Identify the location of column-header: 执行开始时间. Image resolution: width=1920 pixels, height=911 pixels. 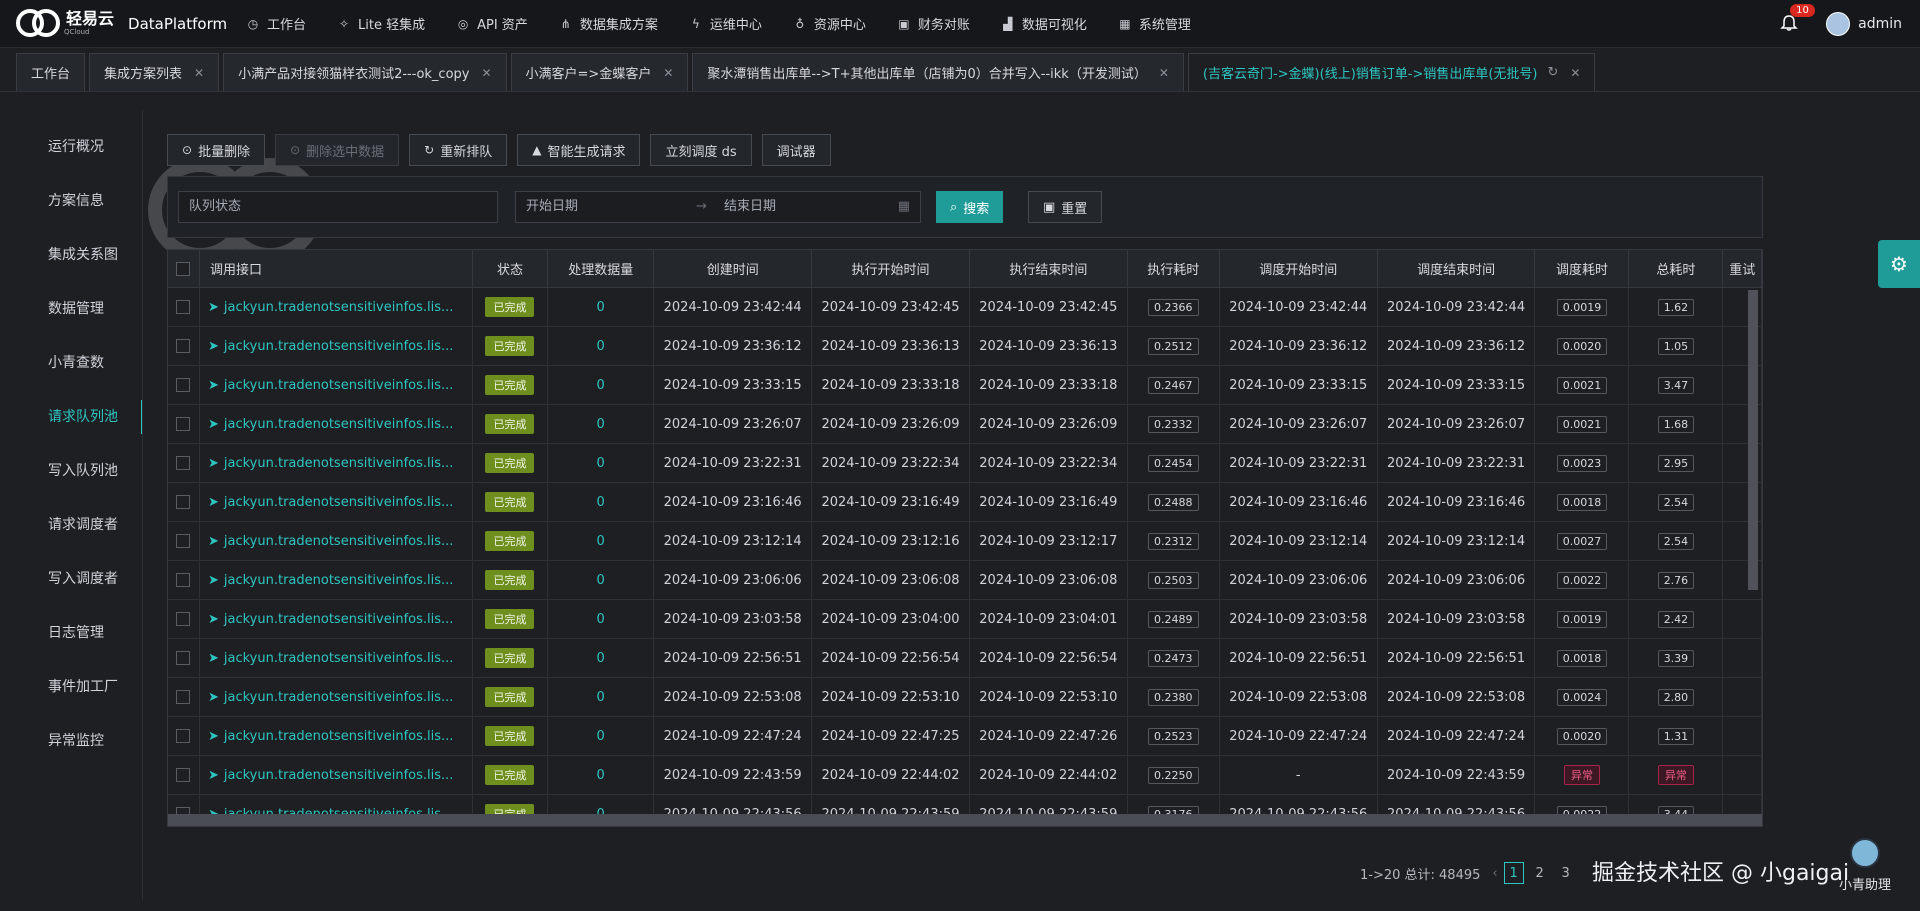
(891, 268).